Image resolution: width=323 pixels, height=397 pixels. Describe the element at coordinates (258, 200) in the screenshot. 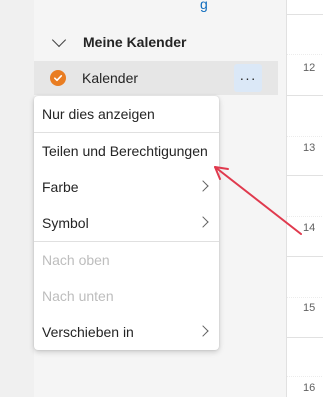

I see `annotation-arrow-icon` at that location.